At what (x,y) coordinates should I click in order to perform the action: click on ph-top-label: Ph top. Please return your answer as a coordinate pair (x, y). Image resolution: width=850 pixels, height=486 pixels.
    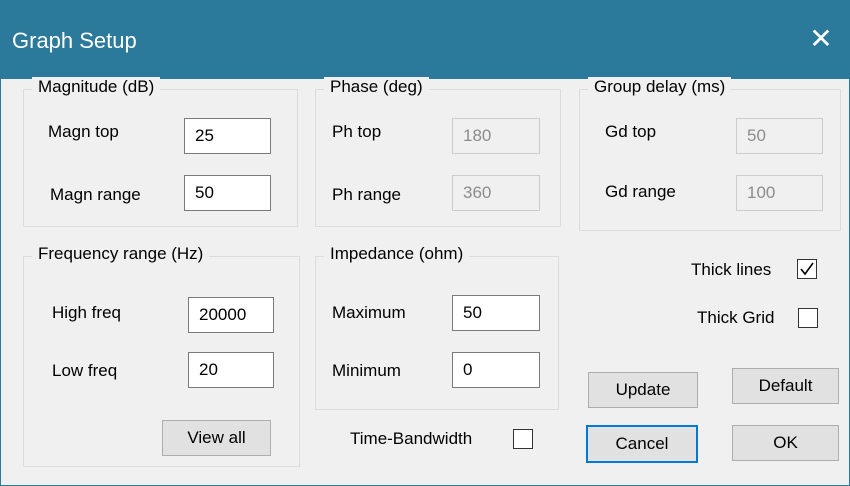
    Looking at the image, I should click on (357, 131).